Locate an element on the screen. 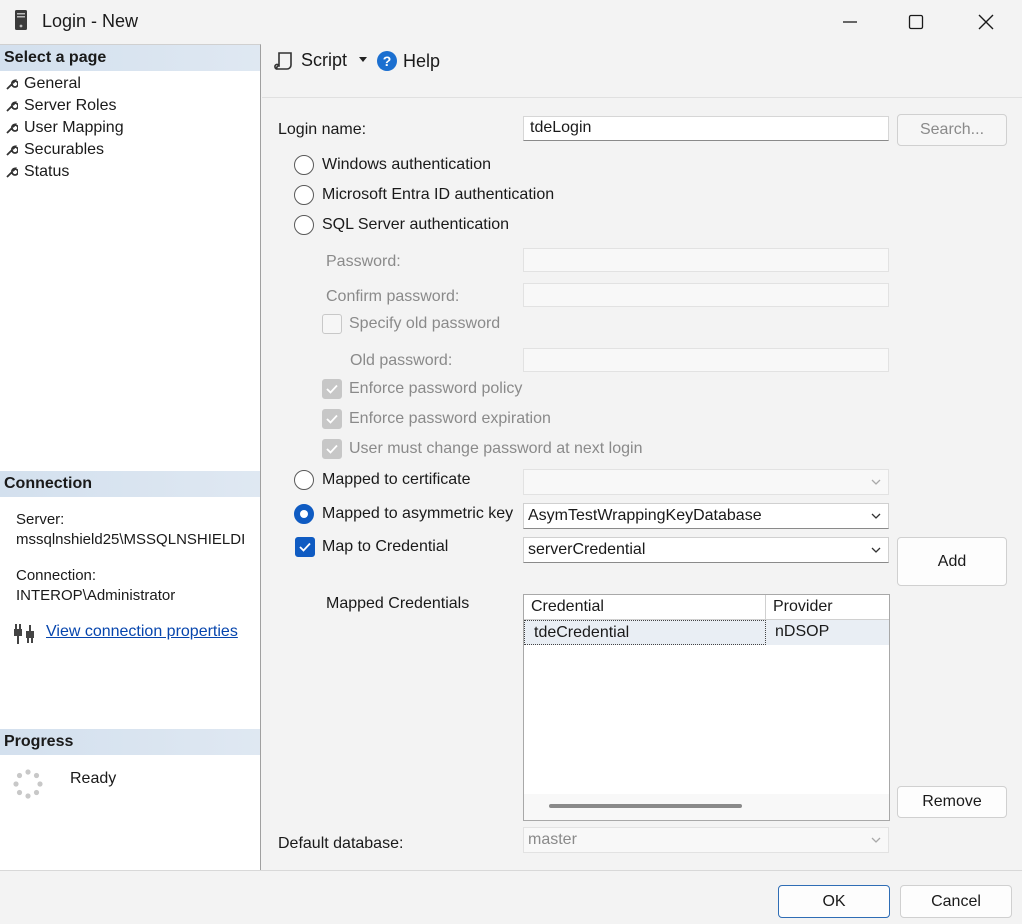 Image resolution: width=1022 pixels, height=924 pixels. map-credential-label: Map to Credential is located at coordinates (385, 546).